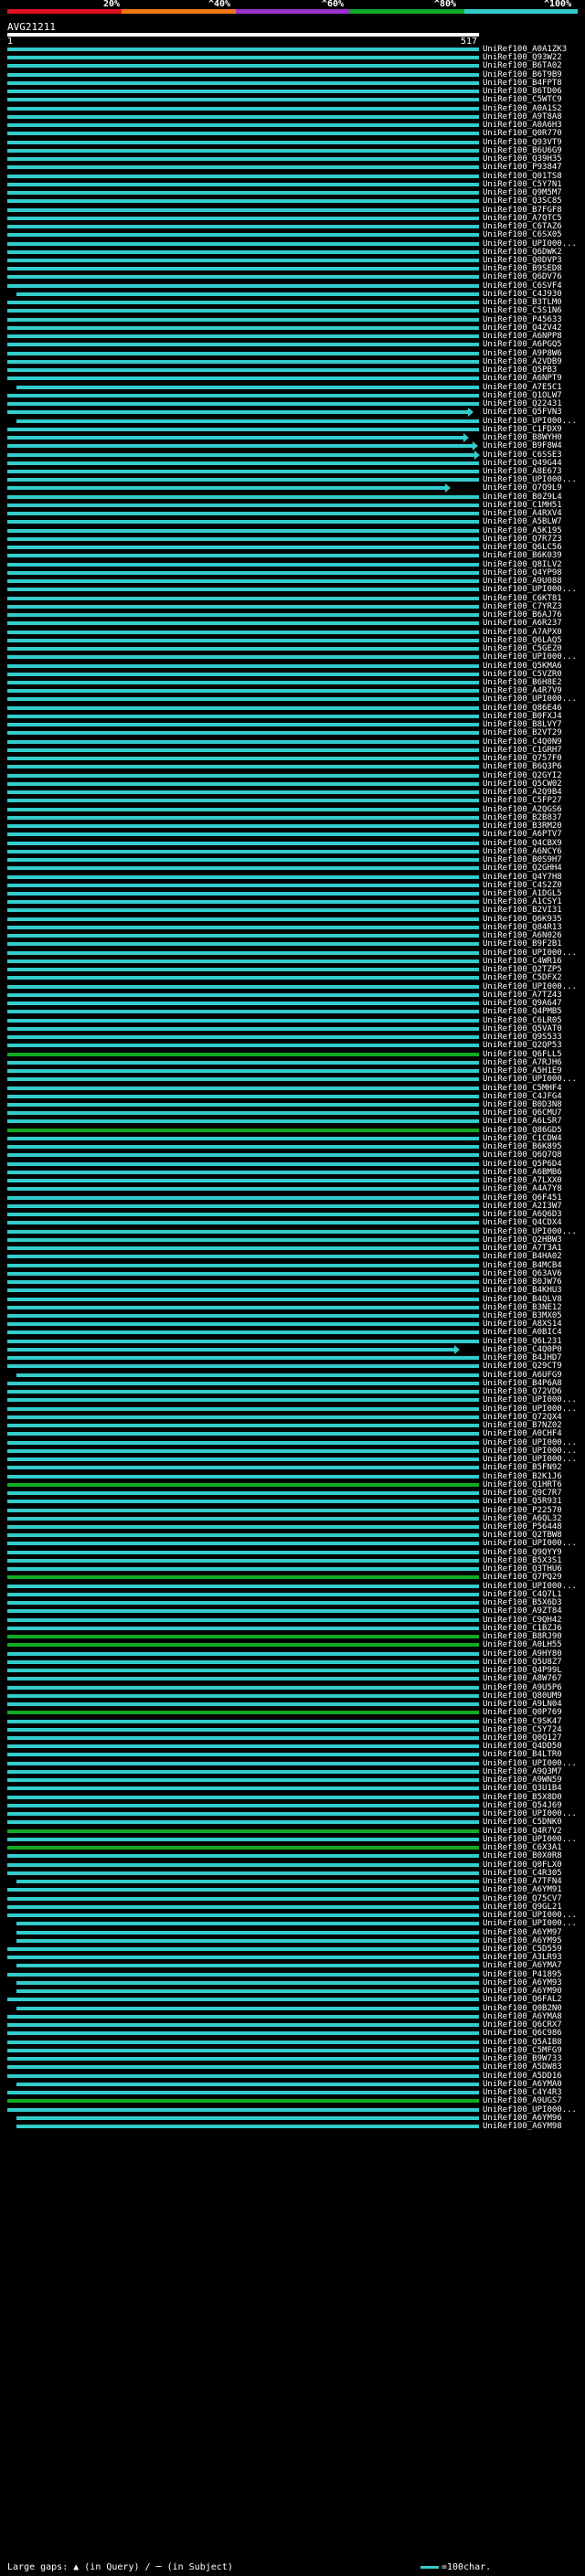 This screenshot has width=585, height=2576. I want to click on hit-label: UniRef100_A6YM98, so click(522, 2126).